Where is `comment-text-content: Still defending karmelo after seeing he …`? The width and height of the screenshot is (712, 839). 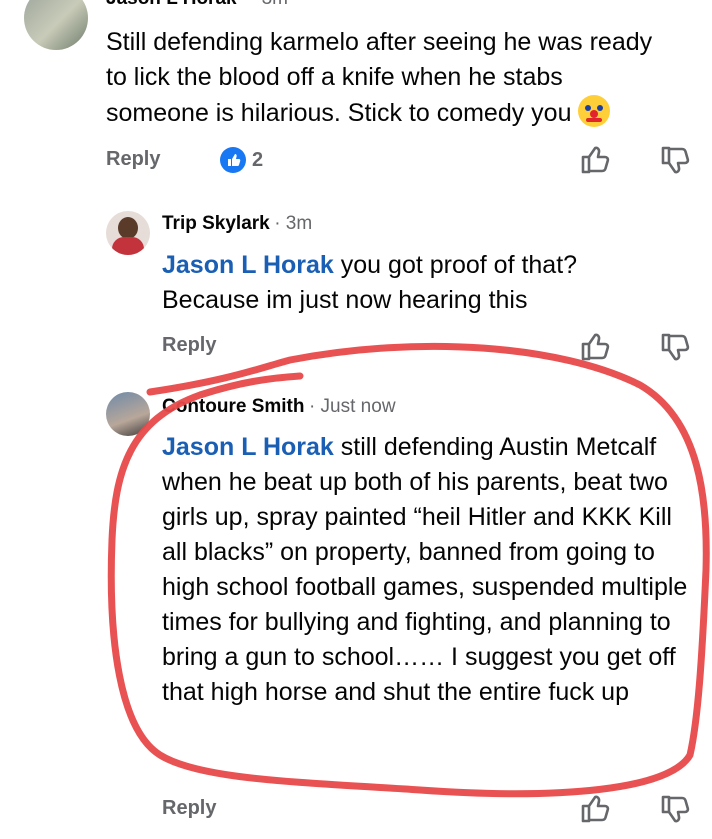 comment-text-content: Still defending karmelo after seeing he … is located at coordinates (379, 77).